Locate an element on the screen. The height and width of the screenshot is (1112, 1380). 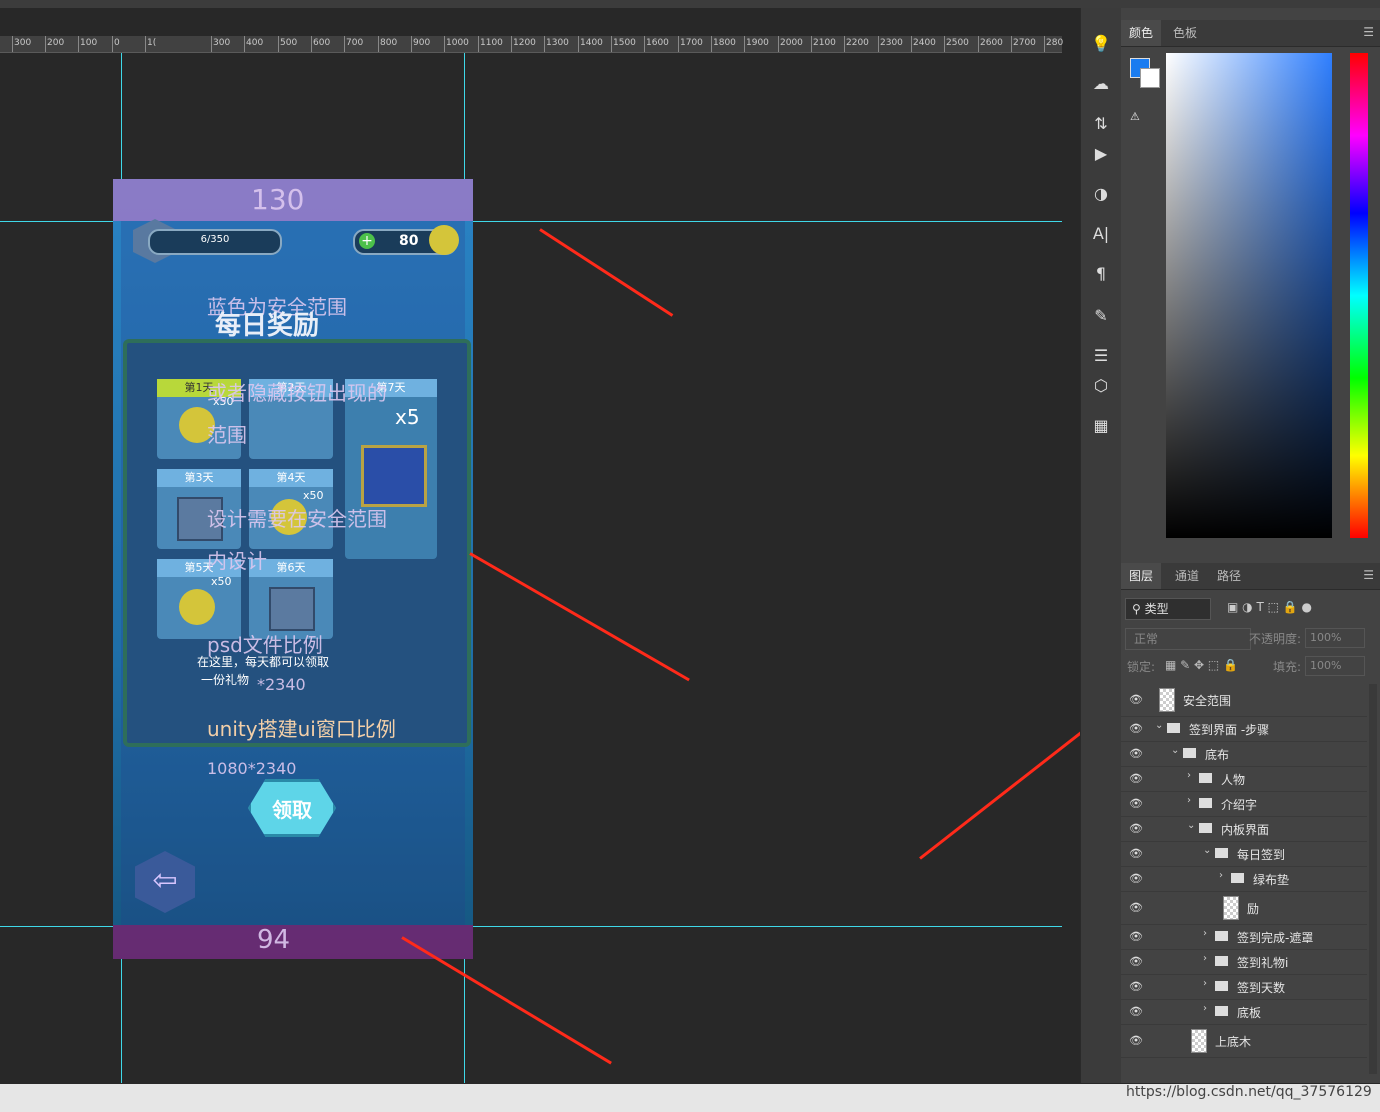
claim-button: 领取 is located at coordinates (292, 808).